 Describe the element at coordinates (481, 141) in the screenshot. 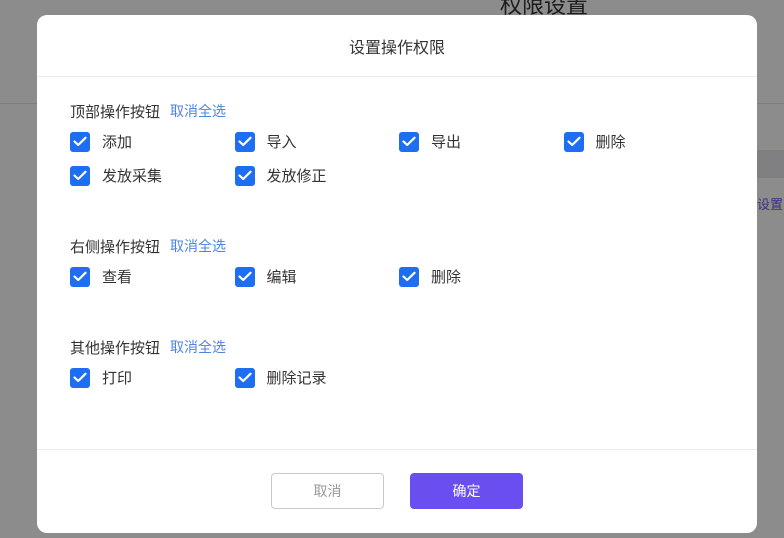

I see `option-export: 导出` at that location.